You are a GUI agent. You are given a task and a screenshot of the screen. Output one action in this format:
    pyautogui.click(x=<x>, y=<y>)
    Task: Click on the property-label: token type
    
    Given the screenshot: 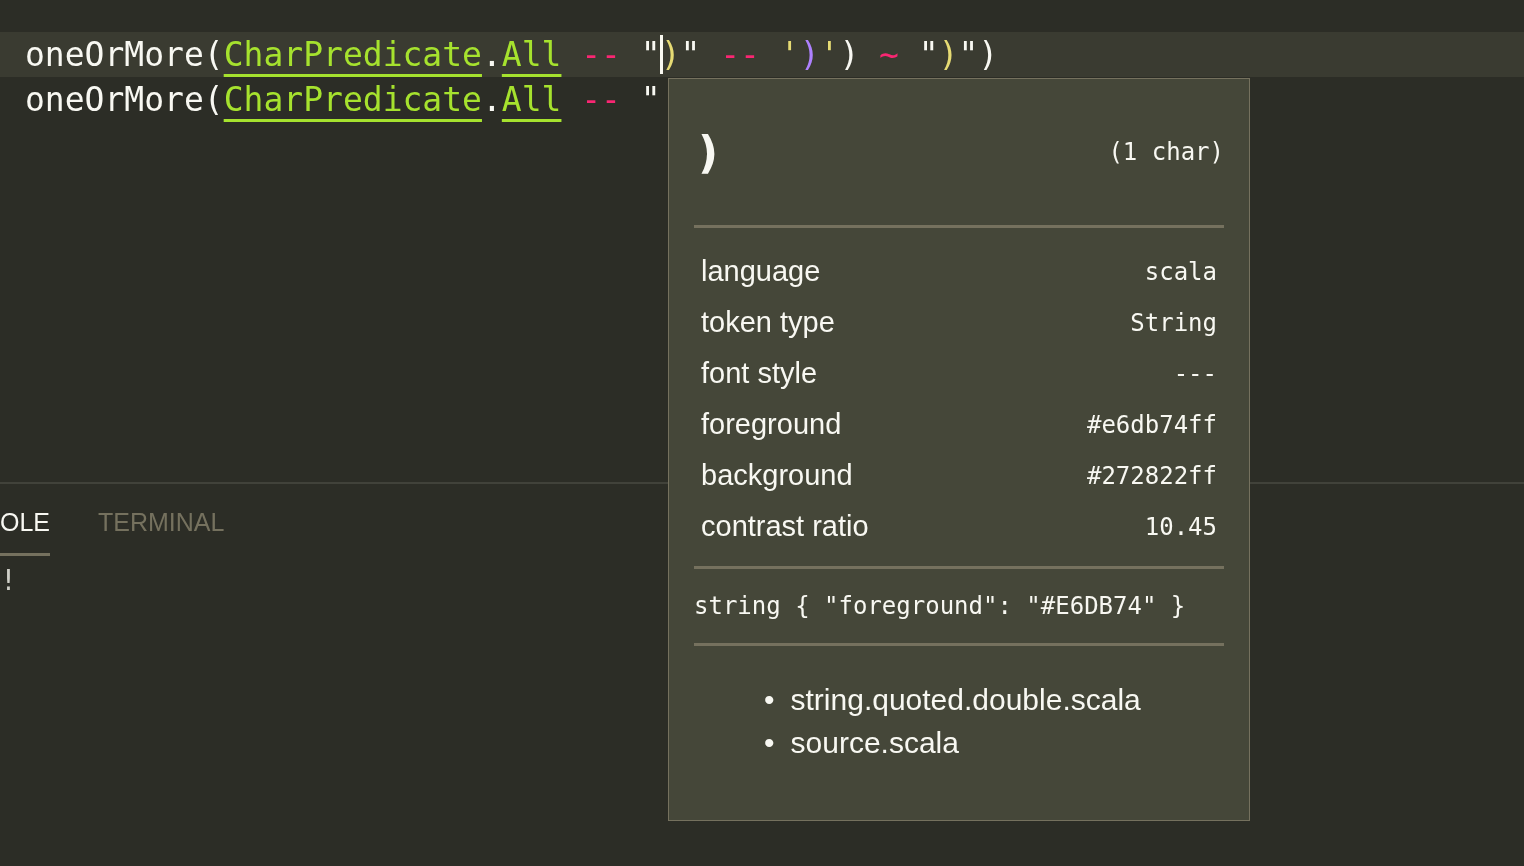 What is the action you would take?
    pyautogui.click(x=768, y=322)
    